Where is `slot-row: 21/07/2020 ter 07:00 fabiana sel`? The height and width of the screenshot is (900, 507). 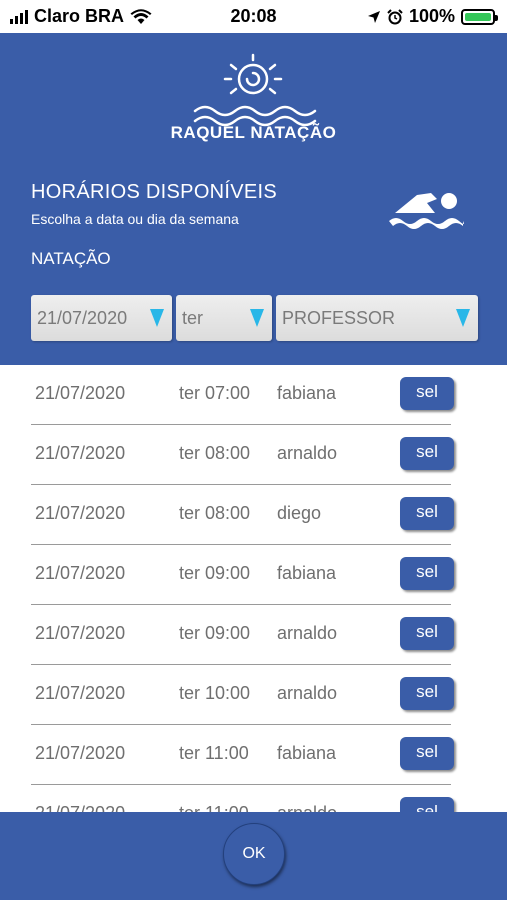
slot-row: 21/07/2020 ter 07:00 fabiana sel is located at coordinates (242, 395).